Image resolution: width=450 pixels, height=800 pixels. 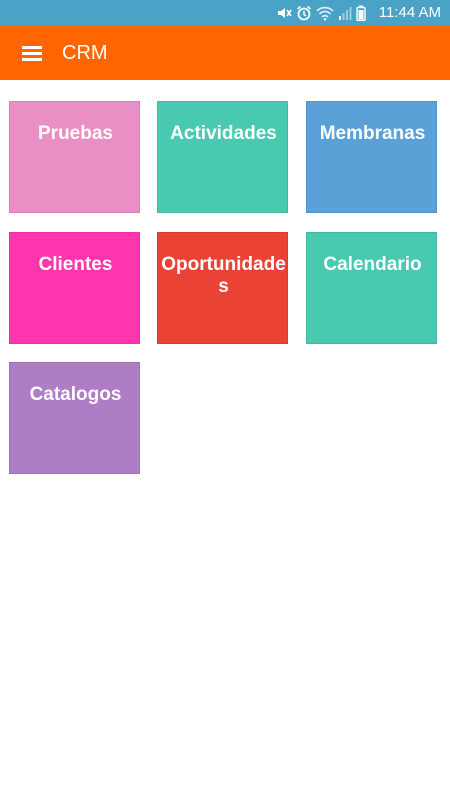 I want to click on status-icons, so click(x=321, y=13).